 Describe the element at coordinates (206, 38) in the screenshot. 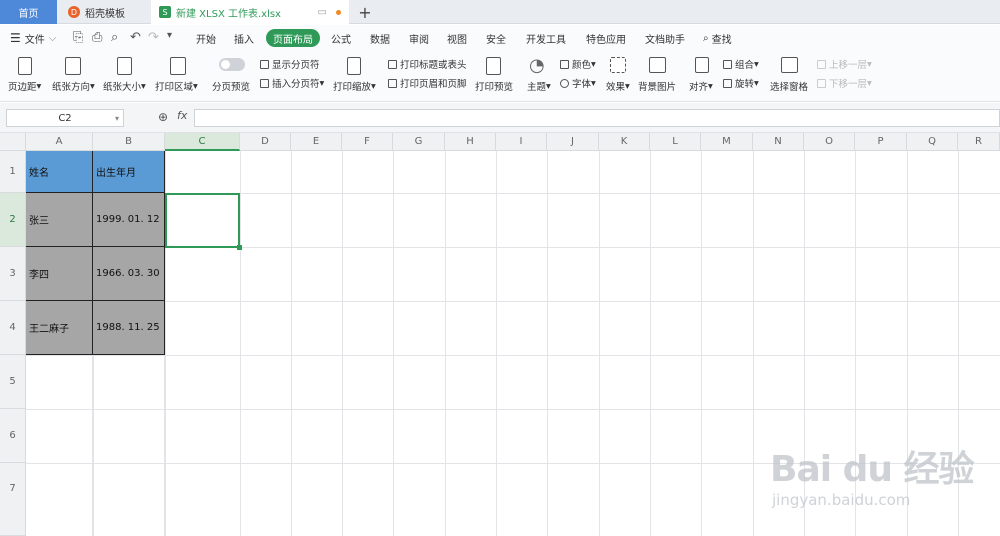

I see `tab-start: 开始` at that location.